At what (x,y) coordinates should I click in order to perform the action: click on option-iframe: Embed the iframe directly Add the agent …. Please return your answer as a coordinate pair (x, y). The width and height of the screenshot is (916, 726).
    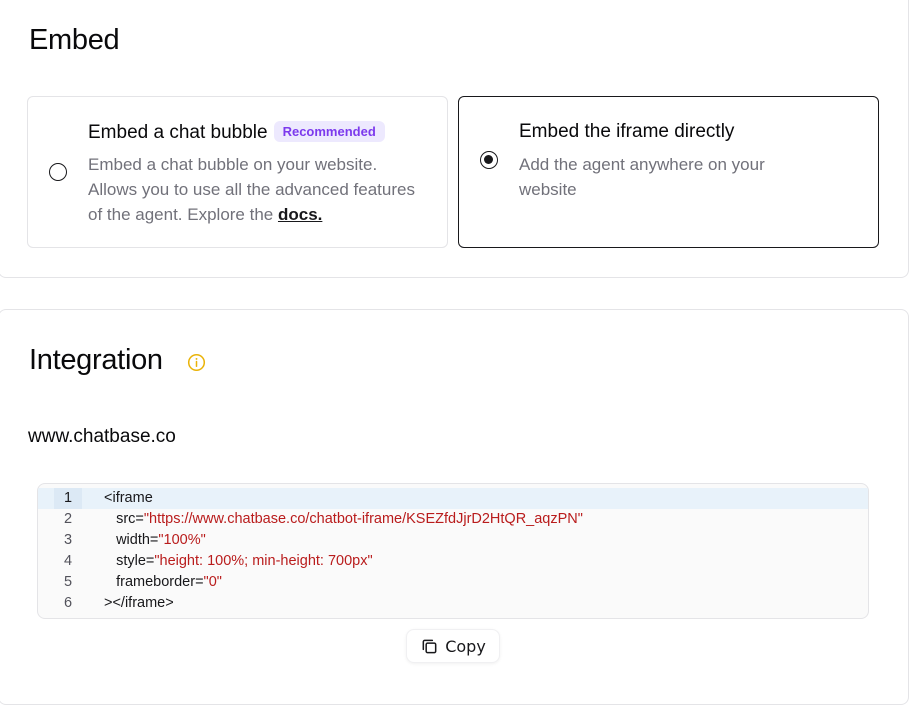
    Looking at the image, I should click on (668, 172).